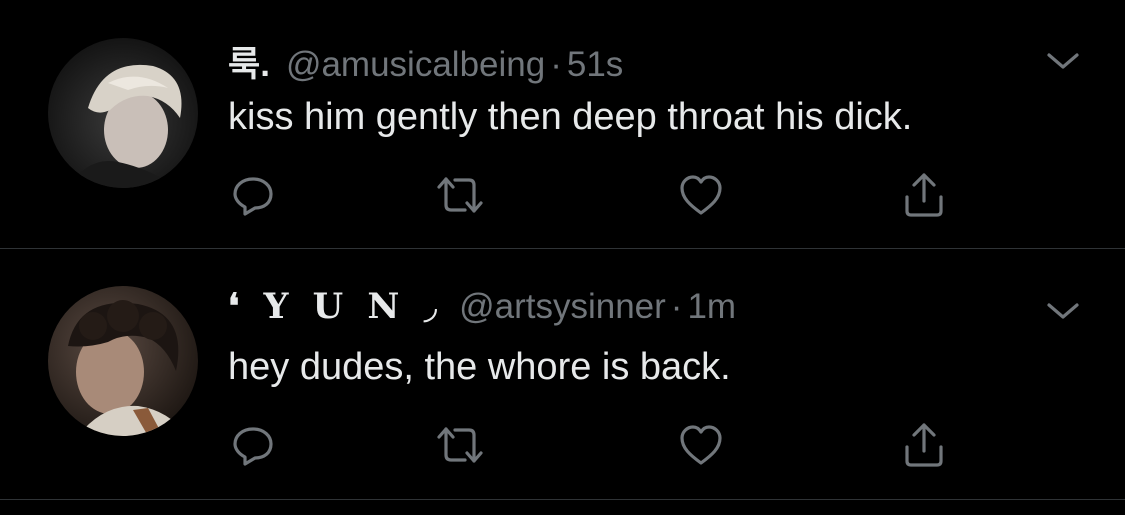 The width and height of the screenshot is (1125, 515). Describe the element at coordinates (479, 367) in the screenshot. I see `tweet-text: hey dudes, the whore is back.` at that location.